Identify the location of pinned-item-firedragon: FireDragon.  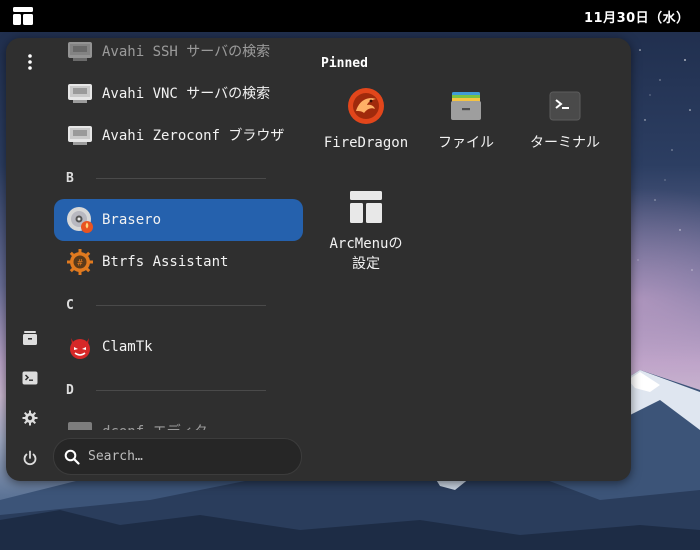
(366, 120).